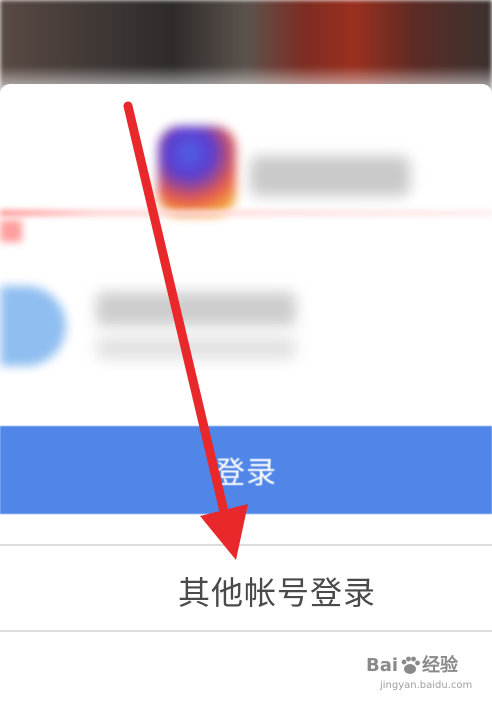 The image size is (492, 710). What do you see at coordinates (11, 231) in the screenshot?
I see `blurred-red-mark` at bounding box center [11, 231].